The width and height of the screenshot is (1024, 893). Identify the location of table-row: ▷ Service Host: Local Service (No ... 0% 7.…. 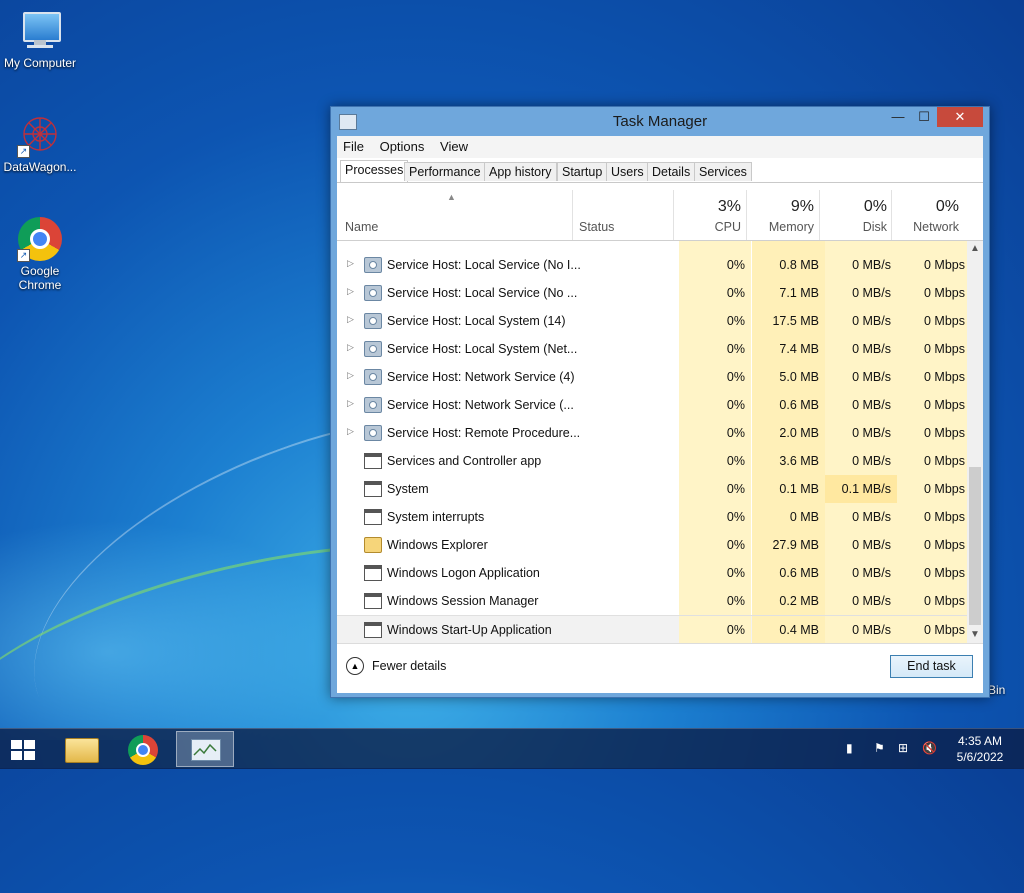
(652, 293).